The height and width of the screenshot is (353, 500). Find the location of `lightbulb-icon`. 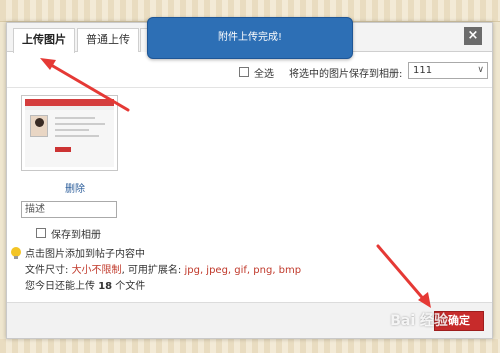

lightbulb-icon is located at coordinates (16, 253).